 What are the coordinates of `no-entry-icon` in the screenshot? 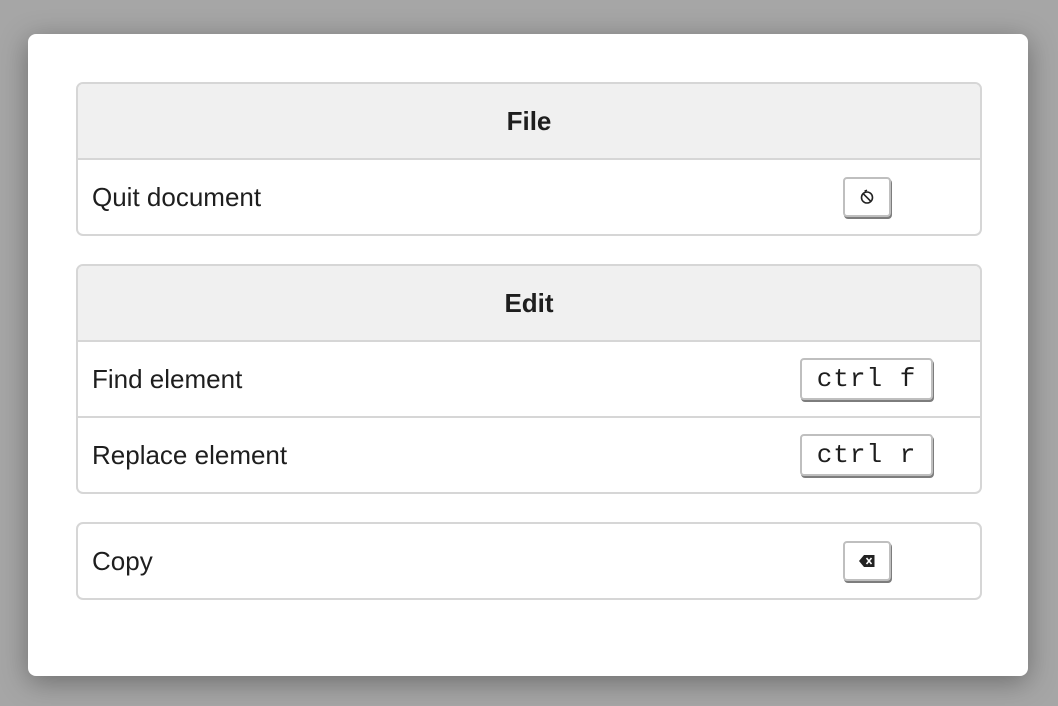 It's located at (867, 197).